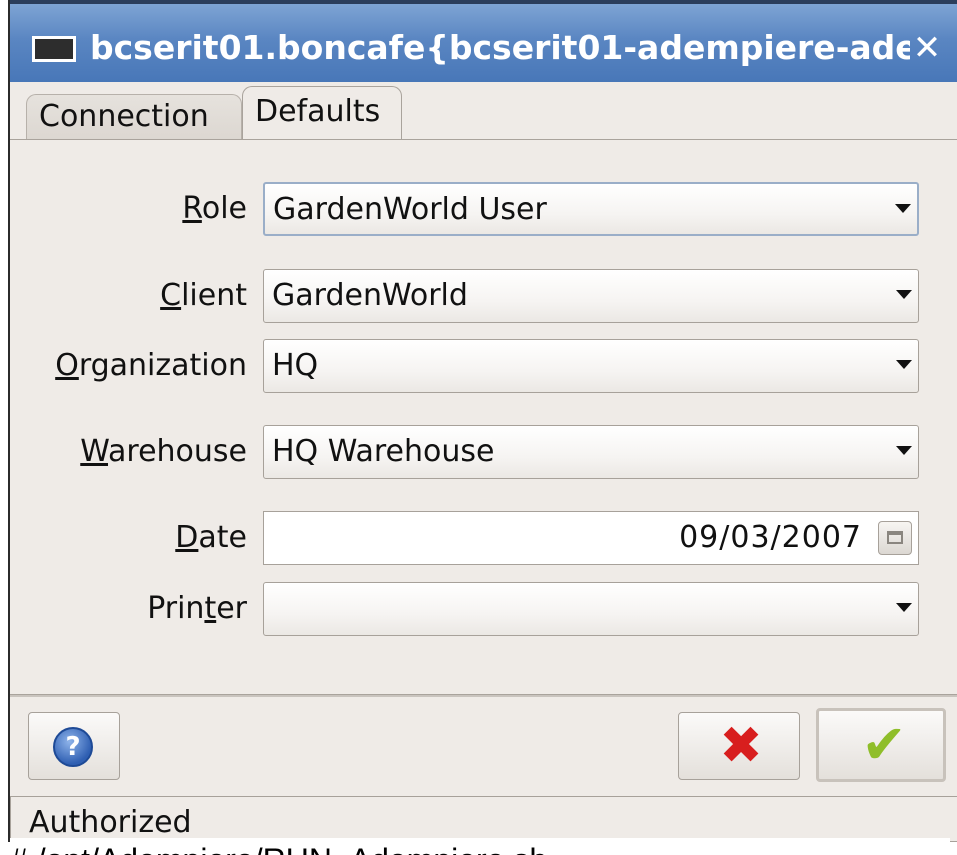 Image resolution: width=957 pixels, height=855 pixels. What do you see at coordinates (162, 365) in the screenshot?
I see `organization-label-text: rganization` at bounding box center [162, 365].